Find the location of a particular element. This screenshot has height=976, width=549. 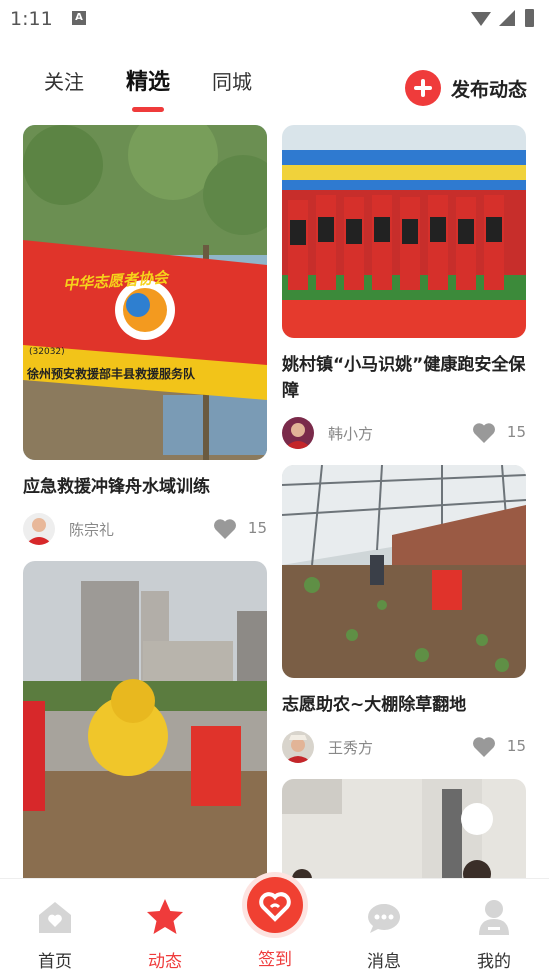

status-time: 1:11 is located at coordinates (31, 19).